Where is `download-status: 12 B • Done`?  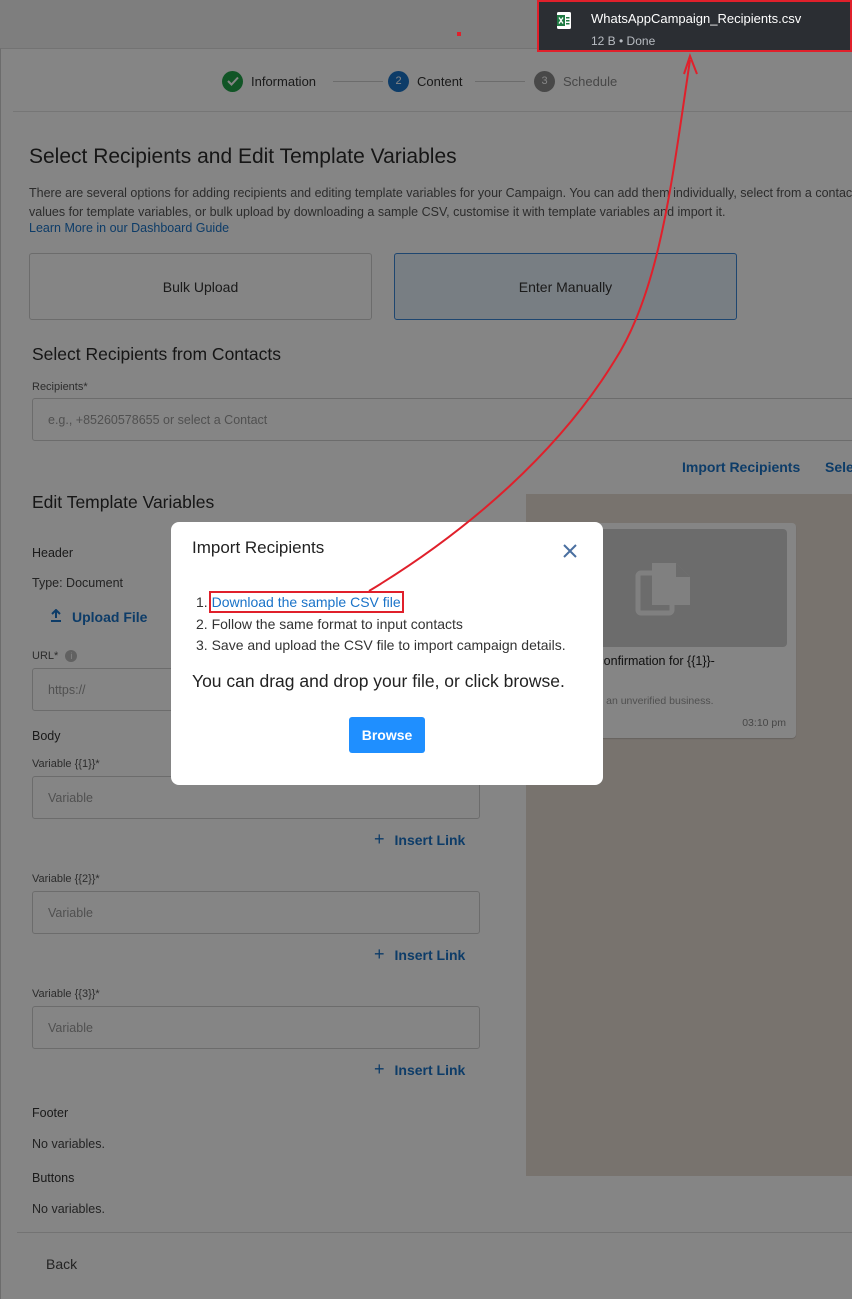
download-status: 12 B • Done is located at coordinates (623, 41).